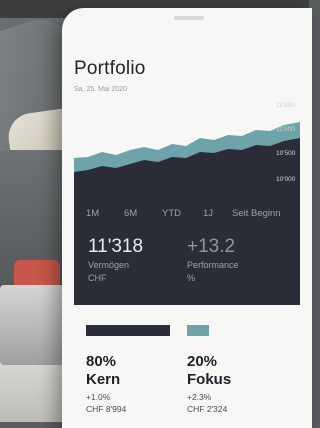 Image resolution: width=320 pixels, height=428 pixels. Describe the element at coordinates (106, 409) in the screenshot. I see `allocation-amount-kern: CHF 8'994` at that location.